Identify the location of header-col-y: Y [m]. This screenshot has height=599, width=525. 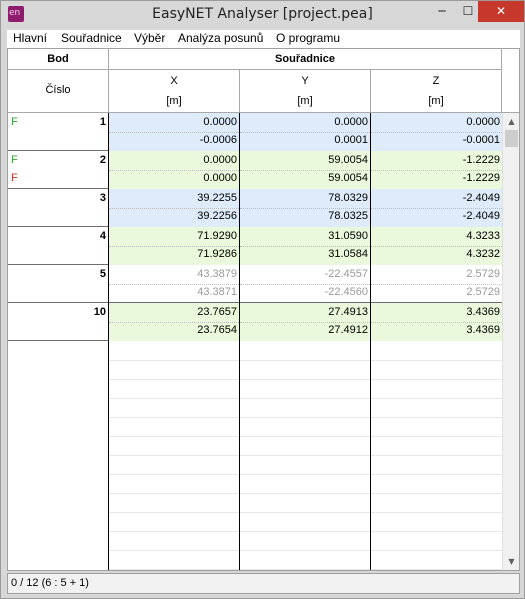
(305, 91).